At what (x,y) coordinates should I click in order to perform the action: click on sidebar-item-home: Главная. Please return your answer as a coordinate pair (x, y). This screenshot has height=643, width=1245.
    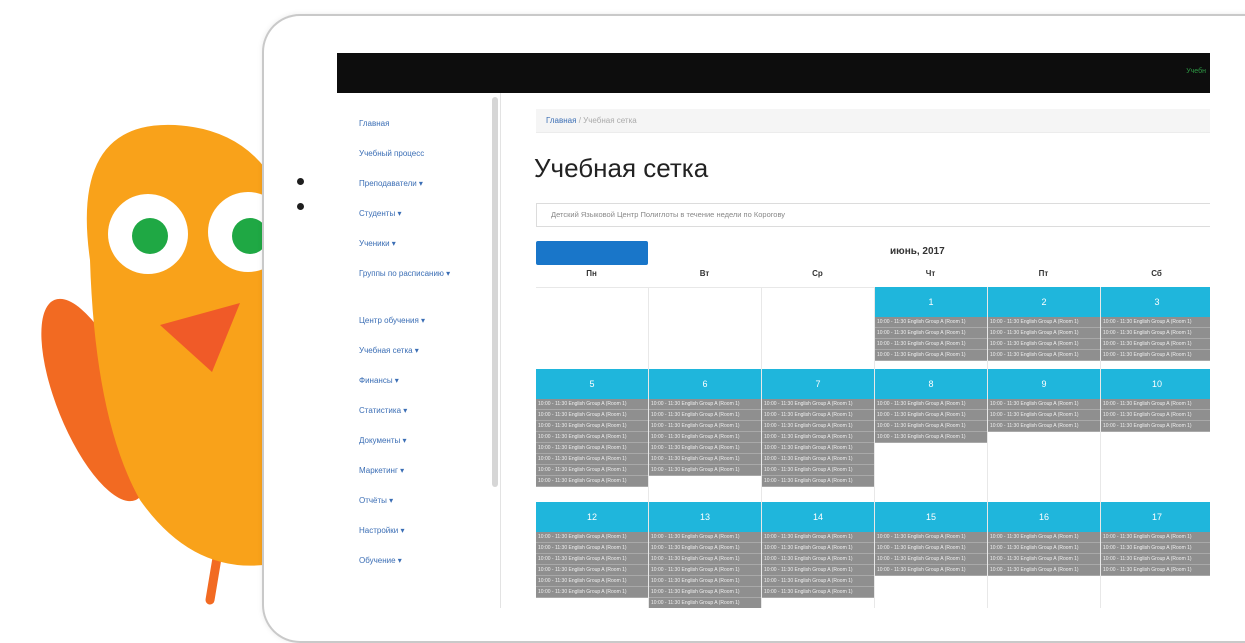
    Looking at the image, I should click on (419, 123).